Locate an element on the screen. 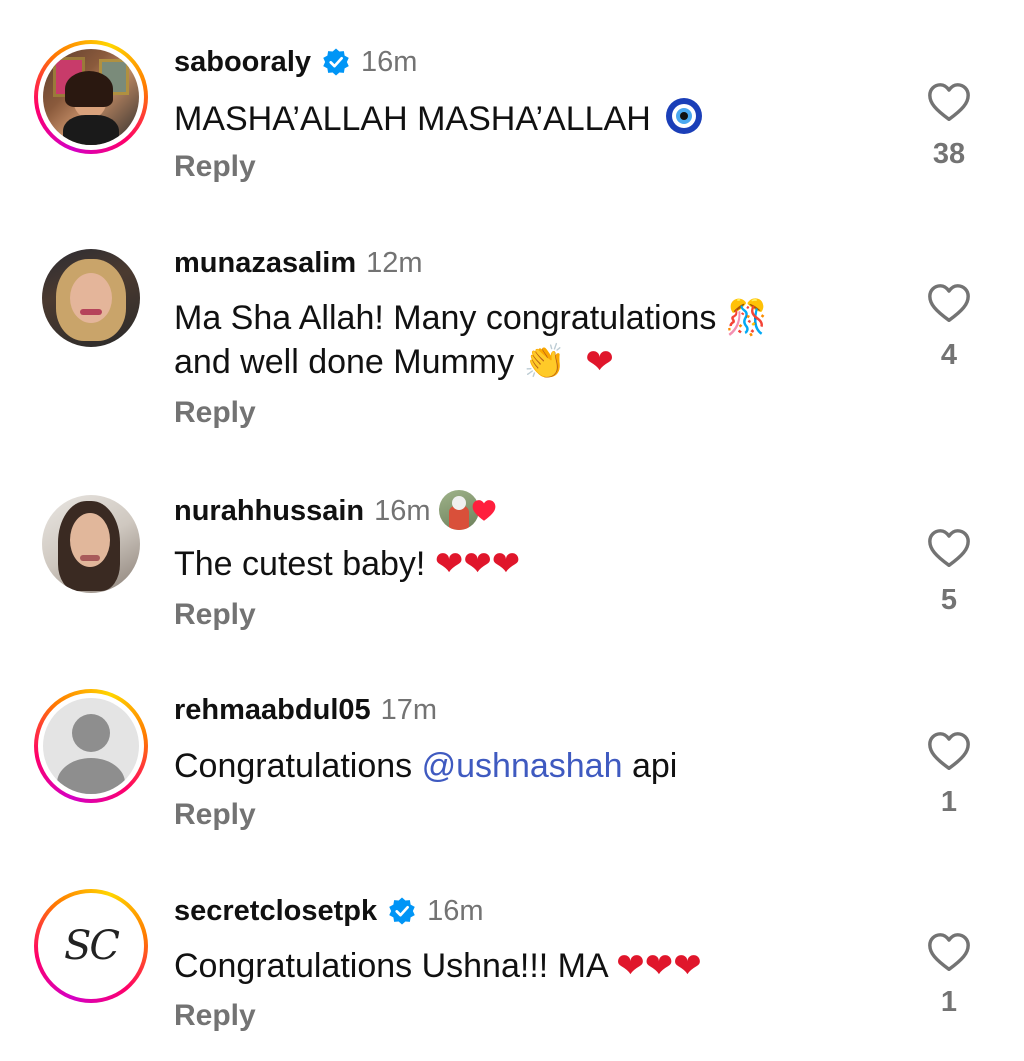 The height and width of the screenshot is (1061, 1024). comment-timestamp: 12m is located at coordinates (394, 263).